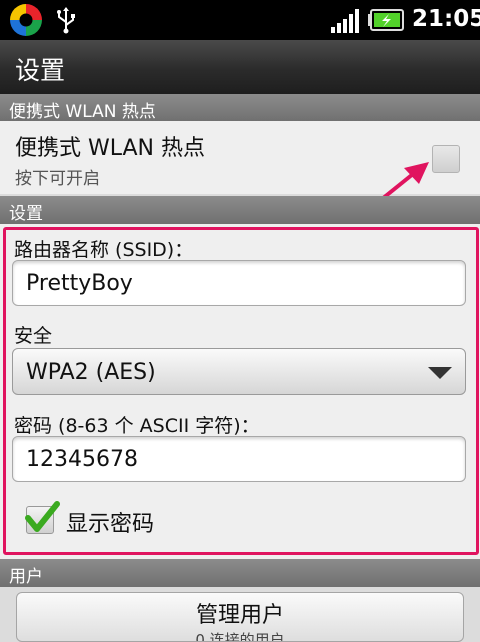 The width and height of the screenshot is (480, 642). What do you see at coordinates (240, 636) in the screenshot?
I see `connected-users-count: 0 连接的用户` at bounding box center [240, 636].